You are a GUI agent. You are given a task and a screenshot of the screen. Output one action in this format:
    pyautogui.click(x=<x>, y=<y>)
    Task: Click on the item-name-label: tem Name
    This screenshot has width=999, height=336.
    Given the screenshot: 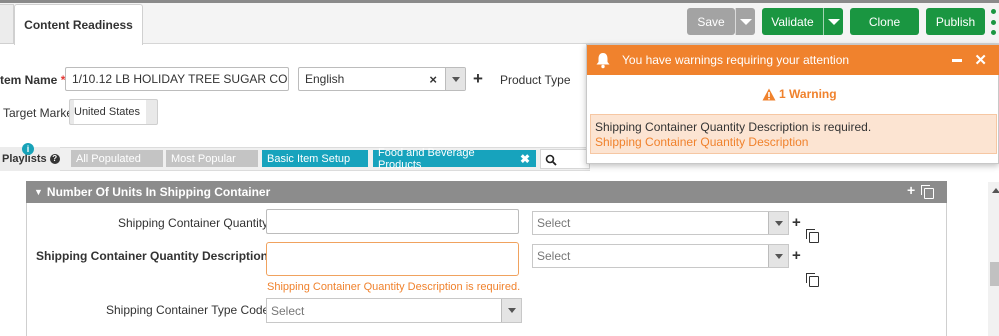 What is the action you would take?
    pyautogui.click(x=29, y=80)
    